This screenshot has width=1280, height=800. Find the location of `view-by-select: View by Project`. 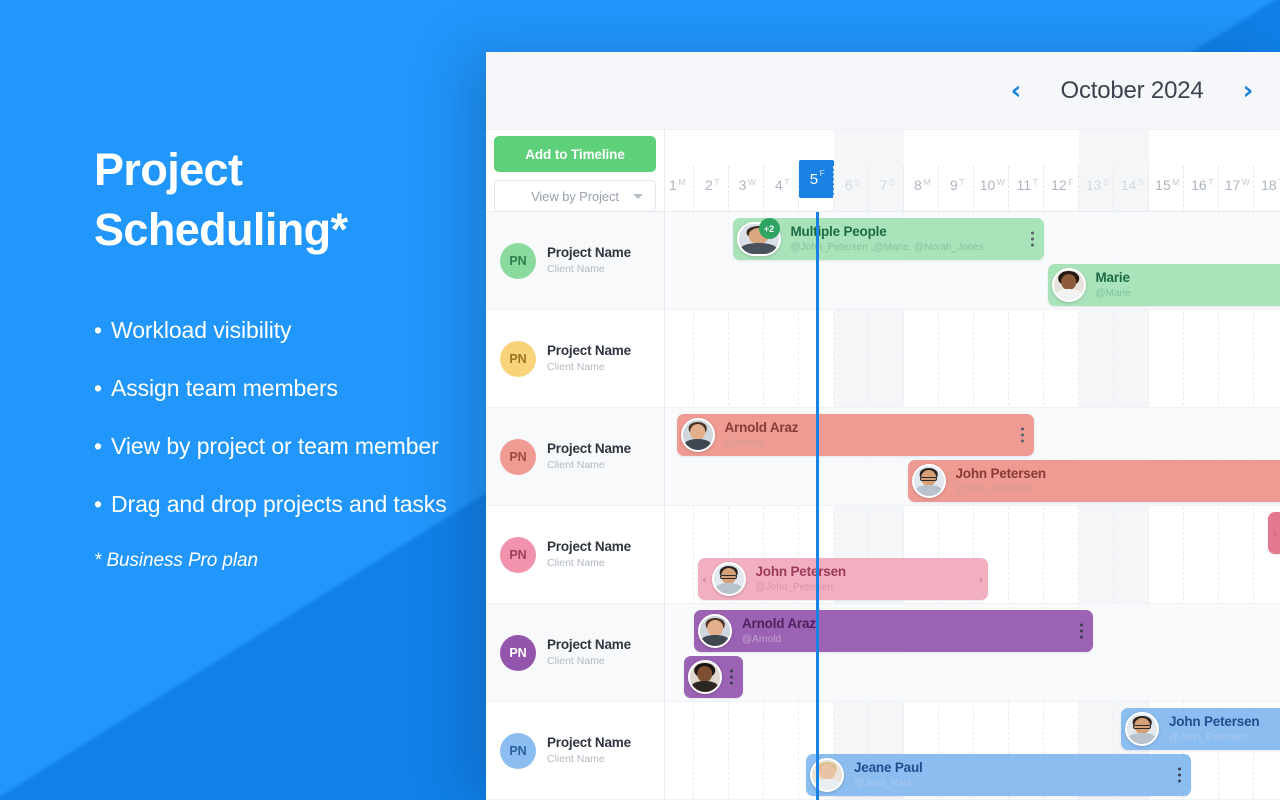

view-by-select: View by Project is located at coordinates (575, 196).